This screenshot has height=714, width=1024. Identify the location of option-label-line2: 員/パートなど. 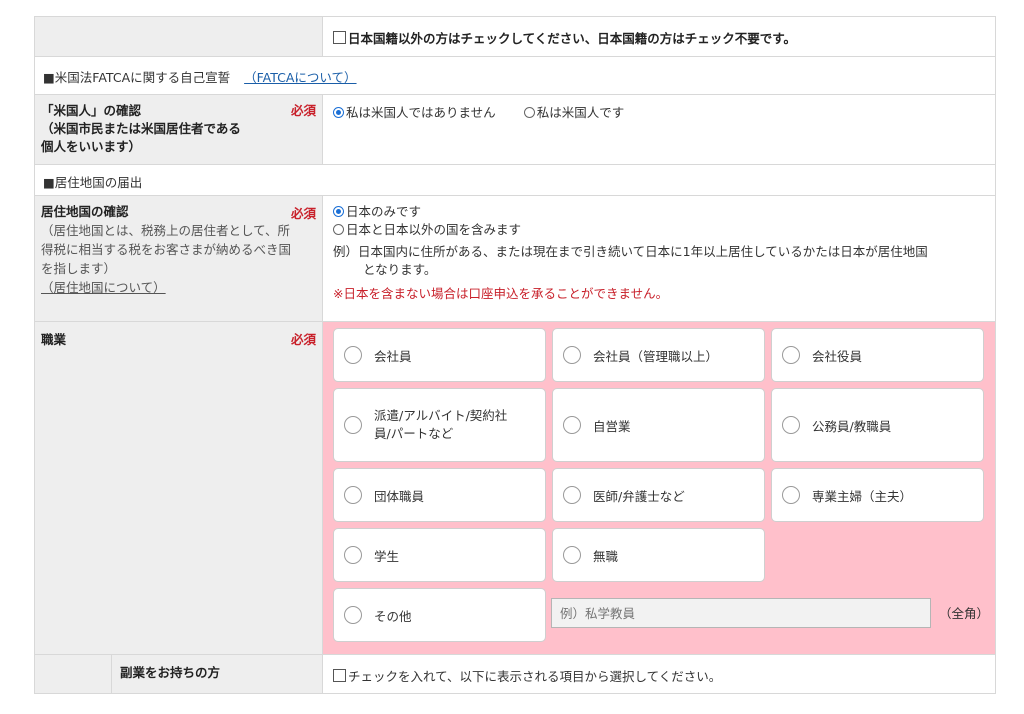
(414, 433).